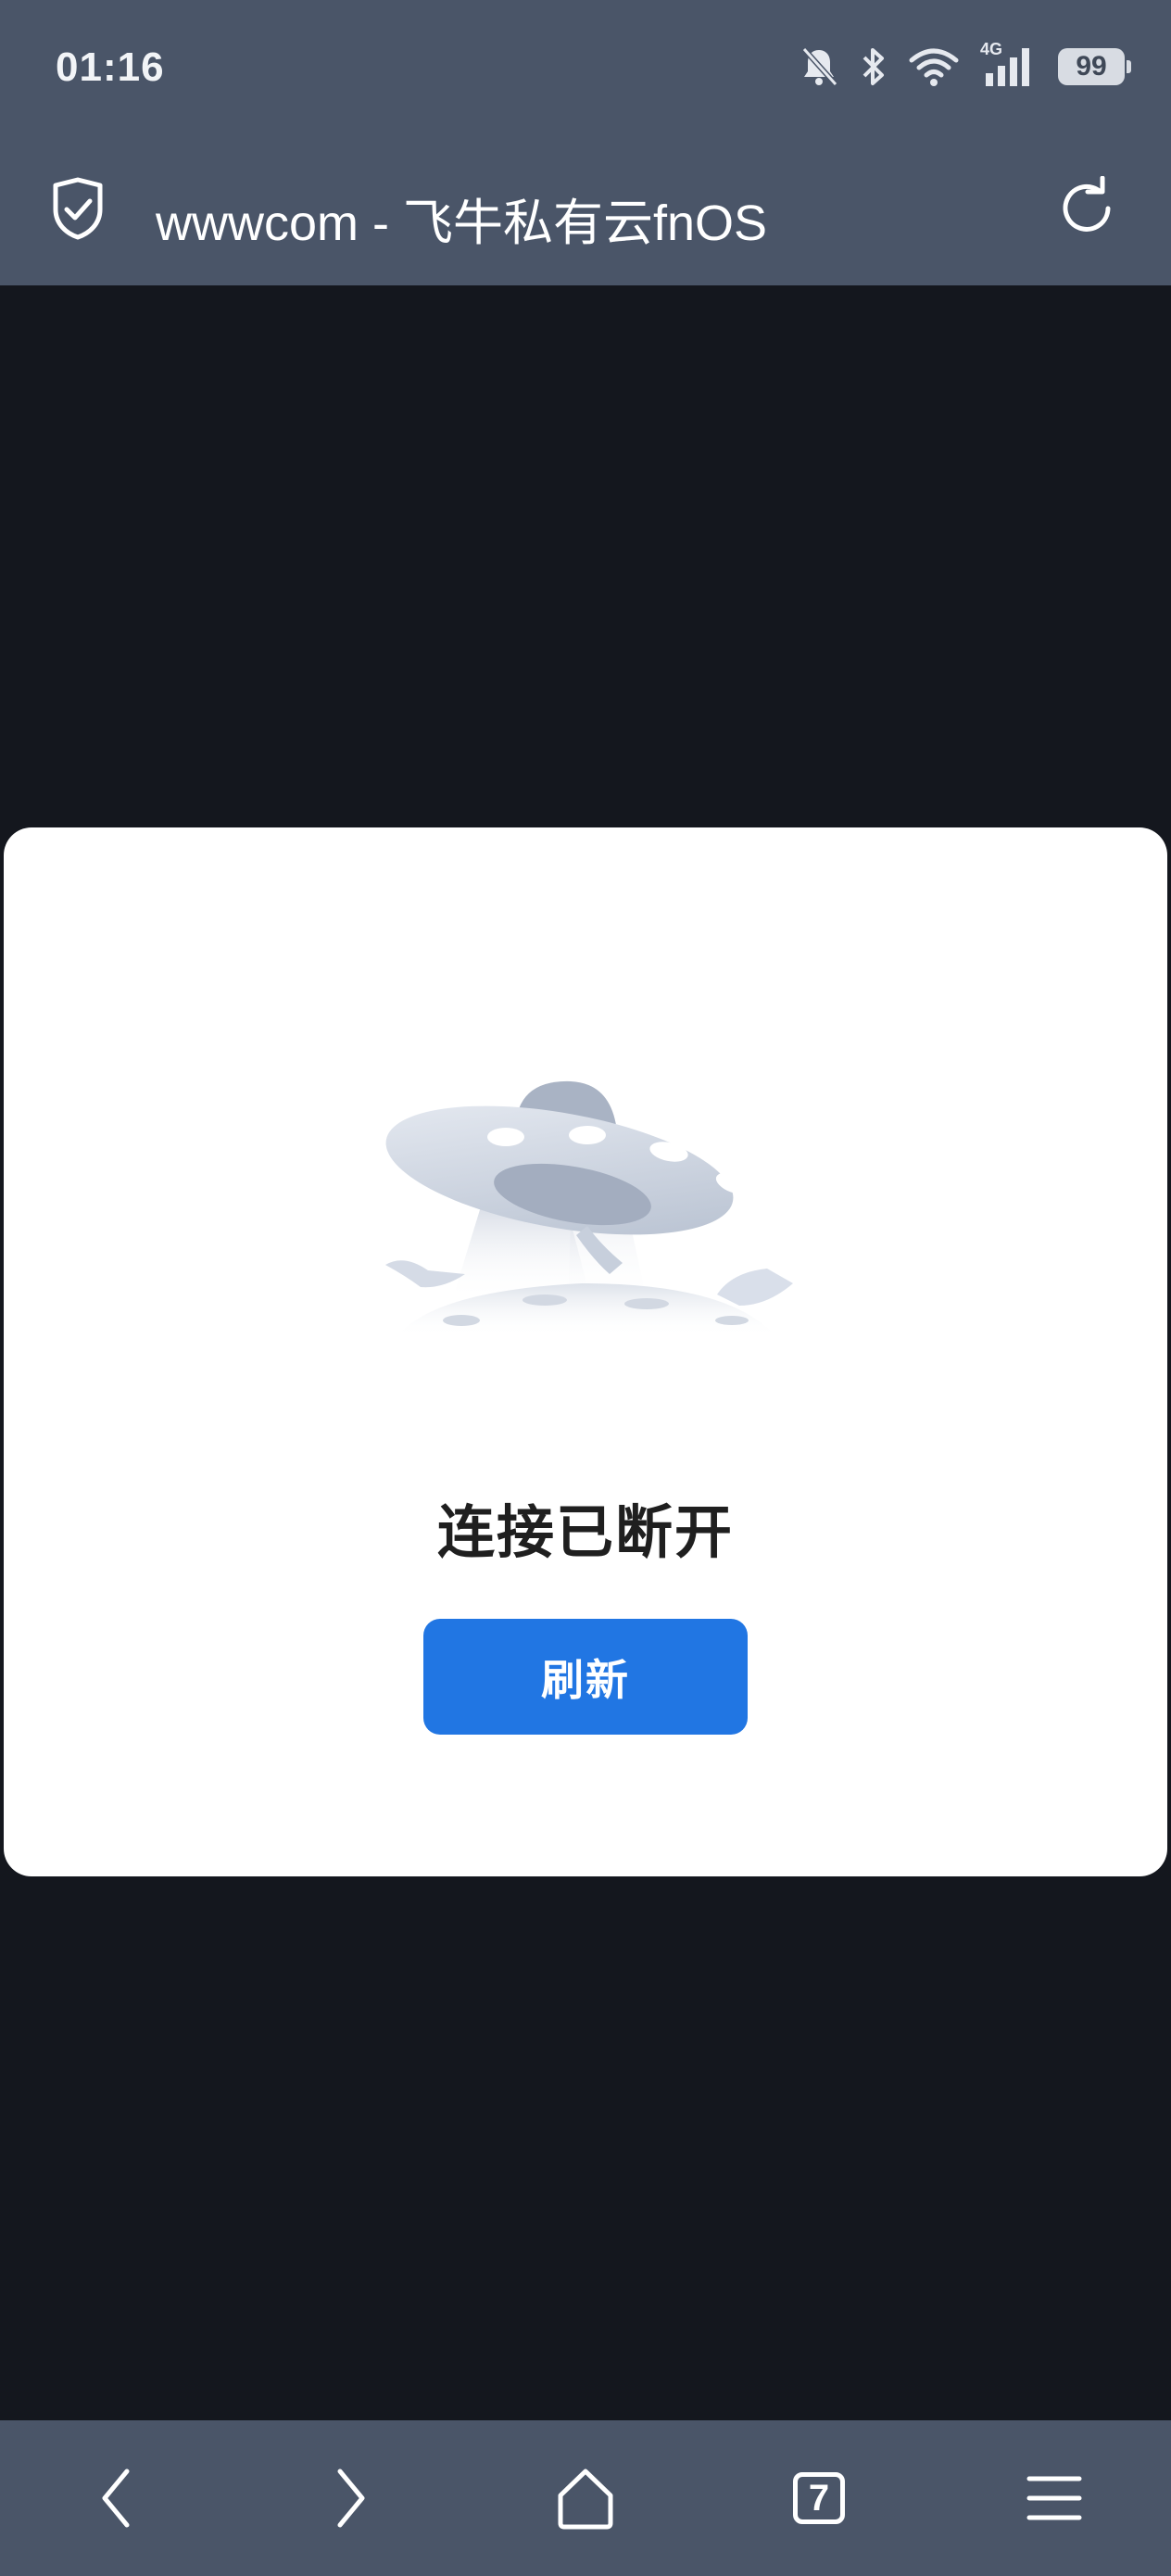  Describe the element at coordinates (965, 66) in the screenshot. I see `status-icons: 4G 99` at that location.